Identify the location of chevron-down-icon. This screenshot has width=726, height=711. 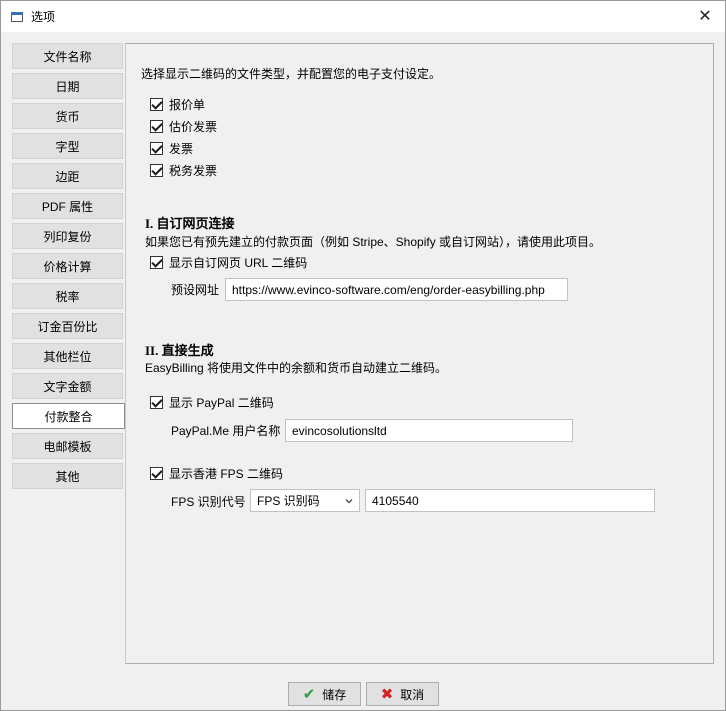
(349, 500).